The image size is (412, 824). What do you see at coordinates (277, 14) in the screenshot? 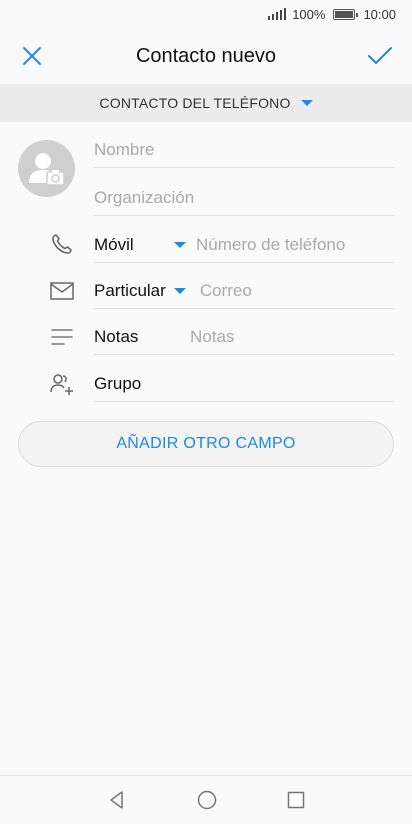
I see `signal-icon` at bounding box center [277, 14].